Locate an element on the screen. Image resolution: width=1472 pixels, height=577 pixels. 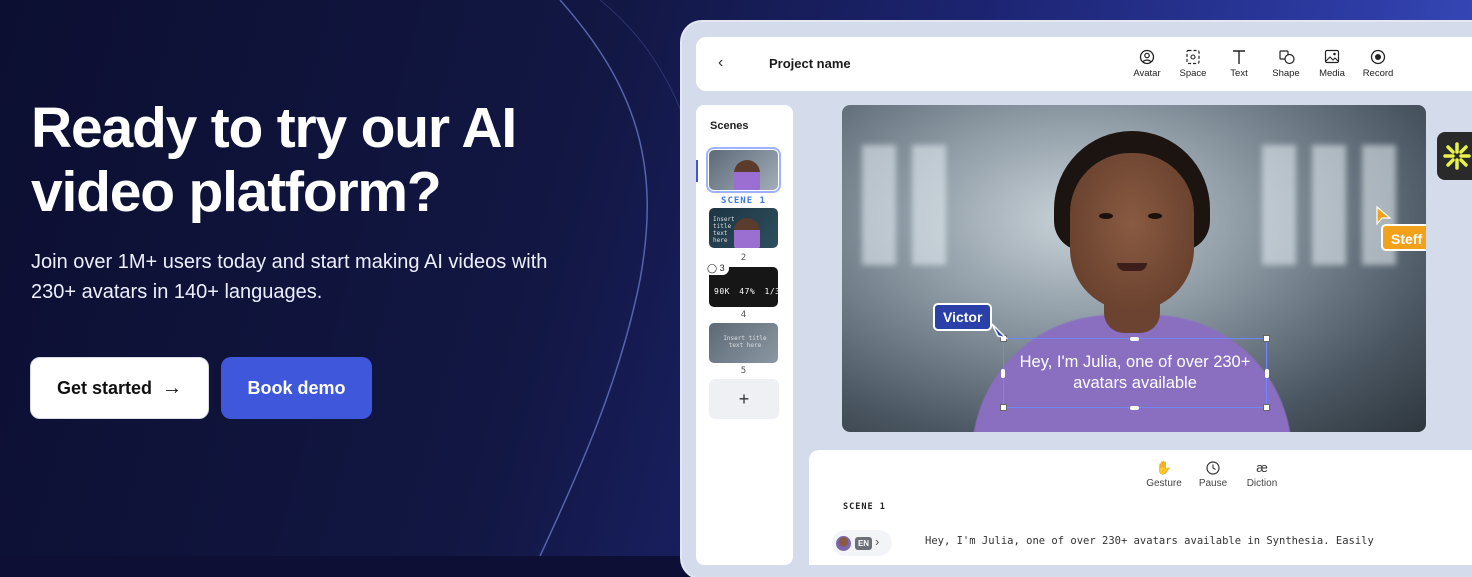
shape-icon is located at coordinates (1287, 57).